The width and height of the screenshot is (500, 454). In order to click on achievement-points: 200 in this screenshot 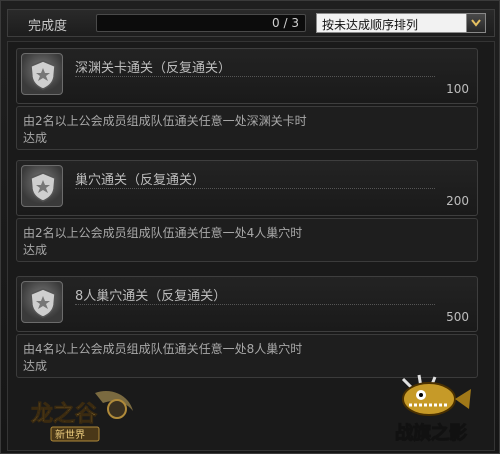, I will do `click(457, 201)`.